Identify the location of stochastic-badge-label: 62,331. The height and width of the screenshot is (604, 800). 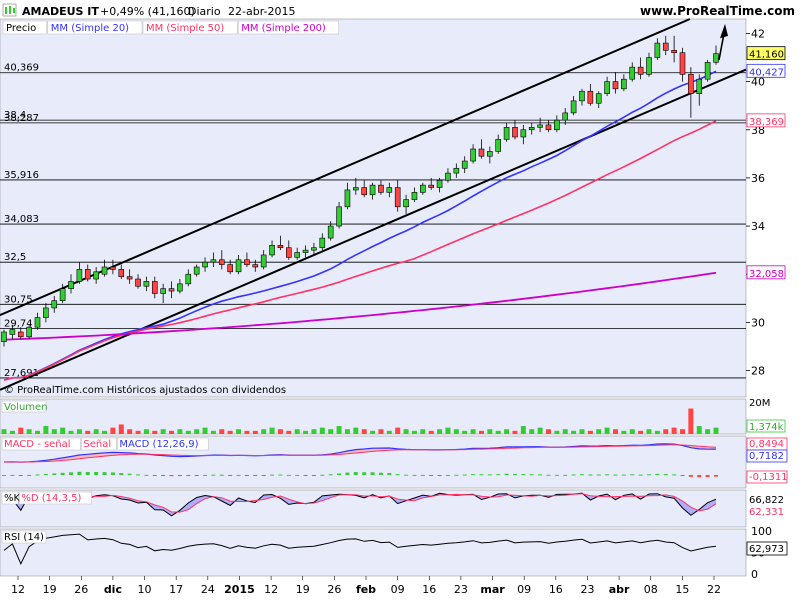
(766, 512).